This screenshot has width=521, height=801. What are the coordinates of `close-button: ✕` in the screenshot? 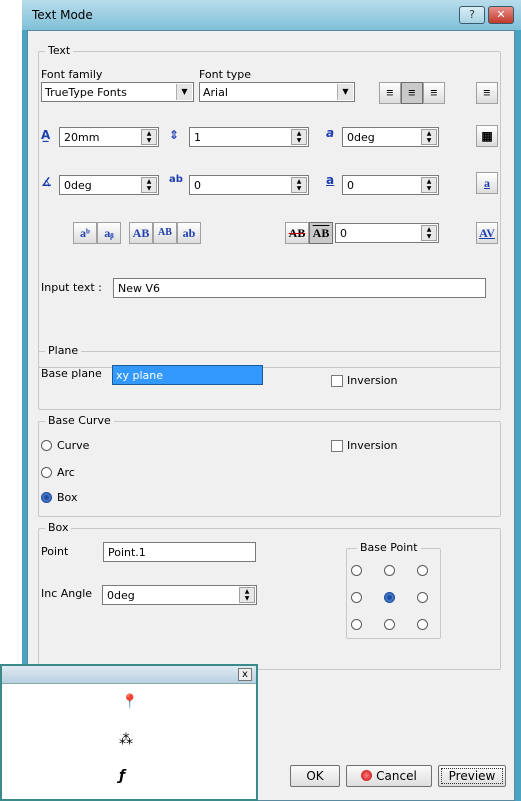 It's located at (501, 15).